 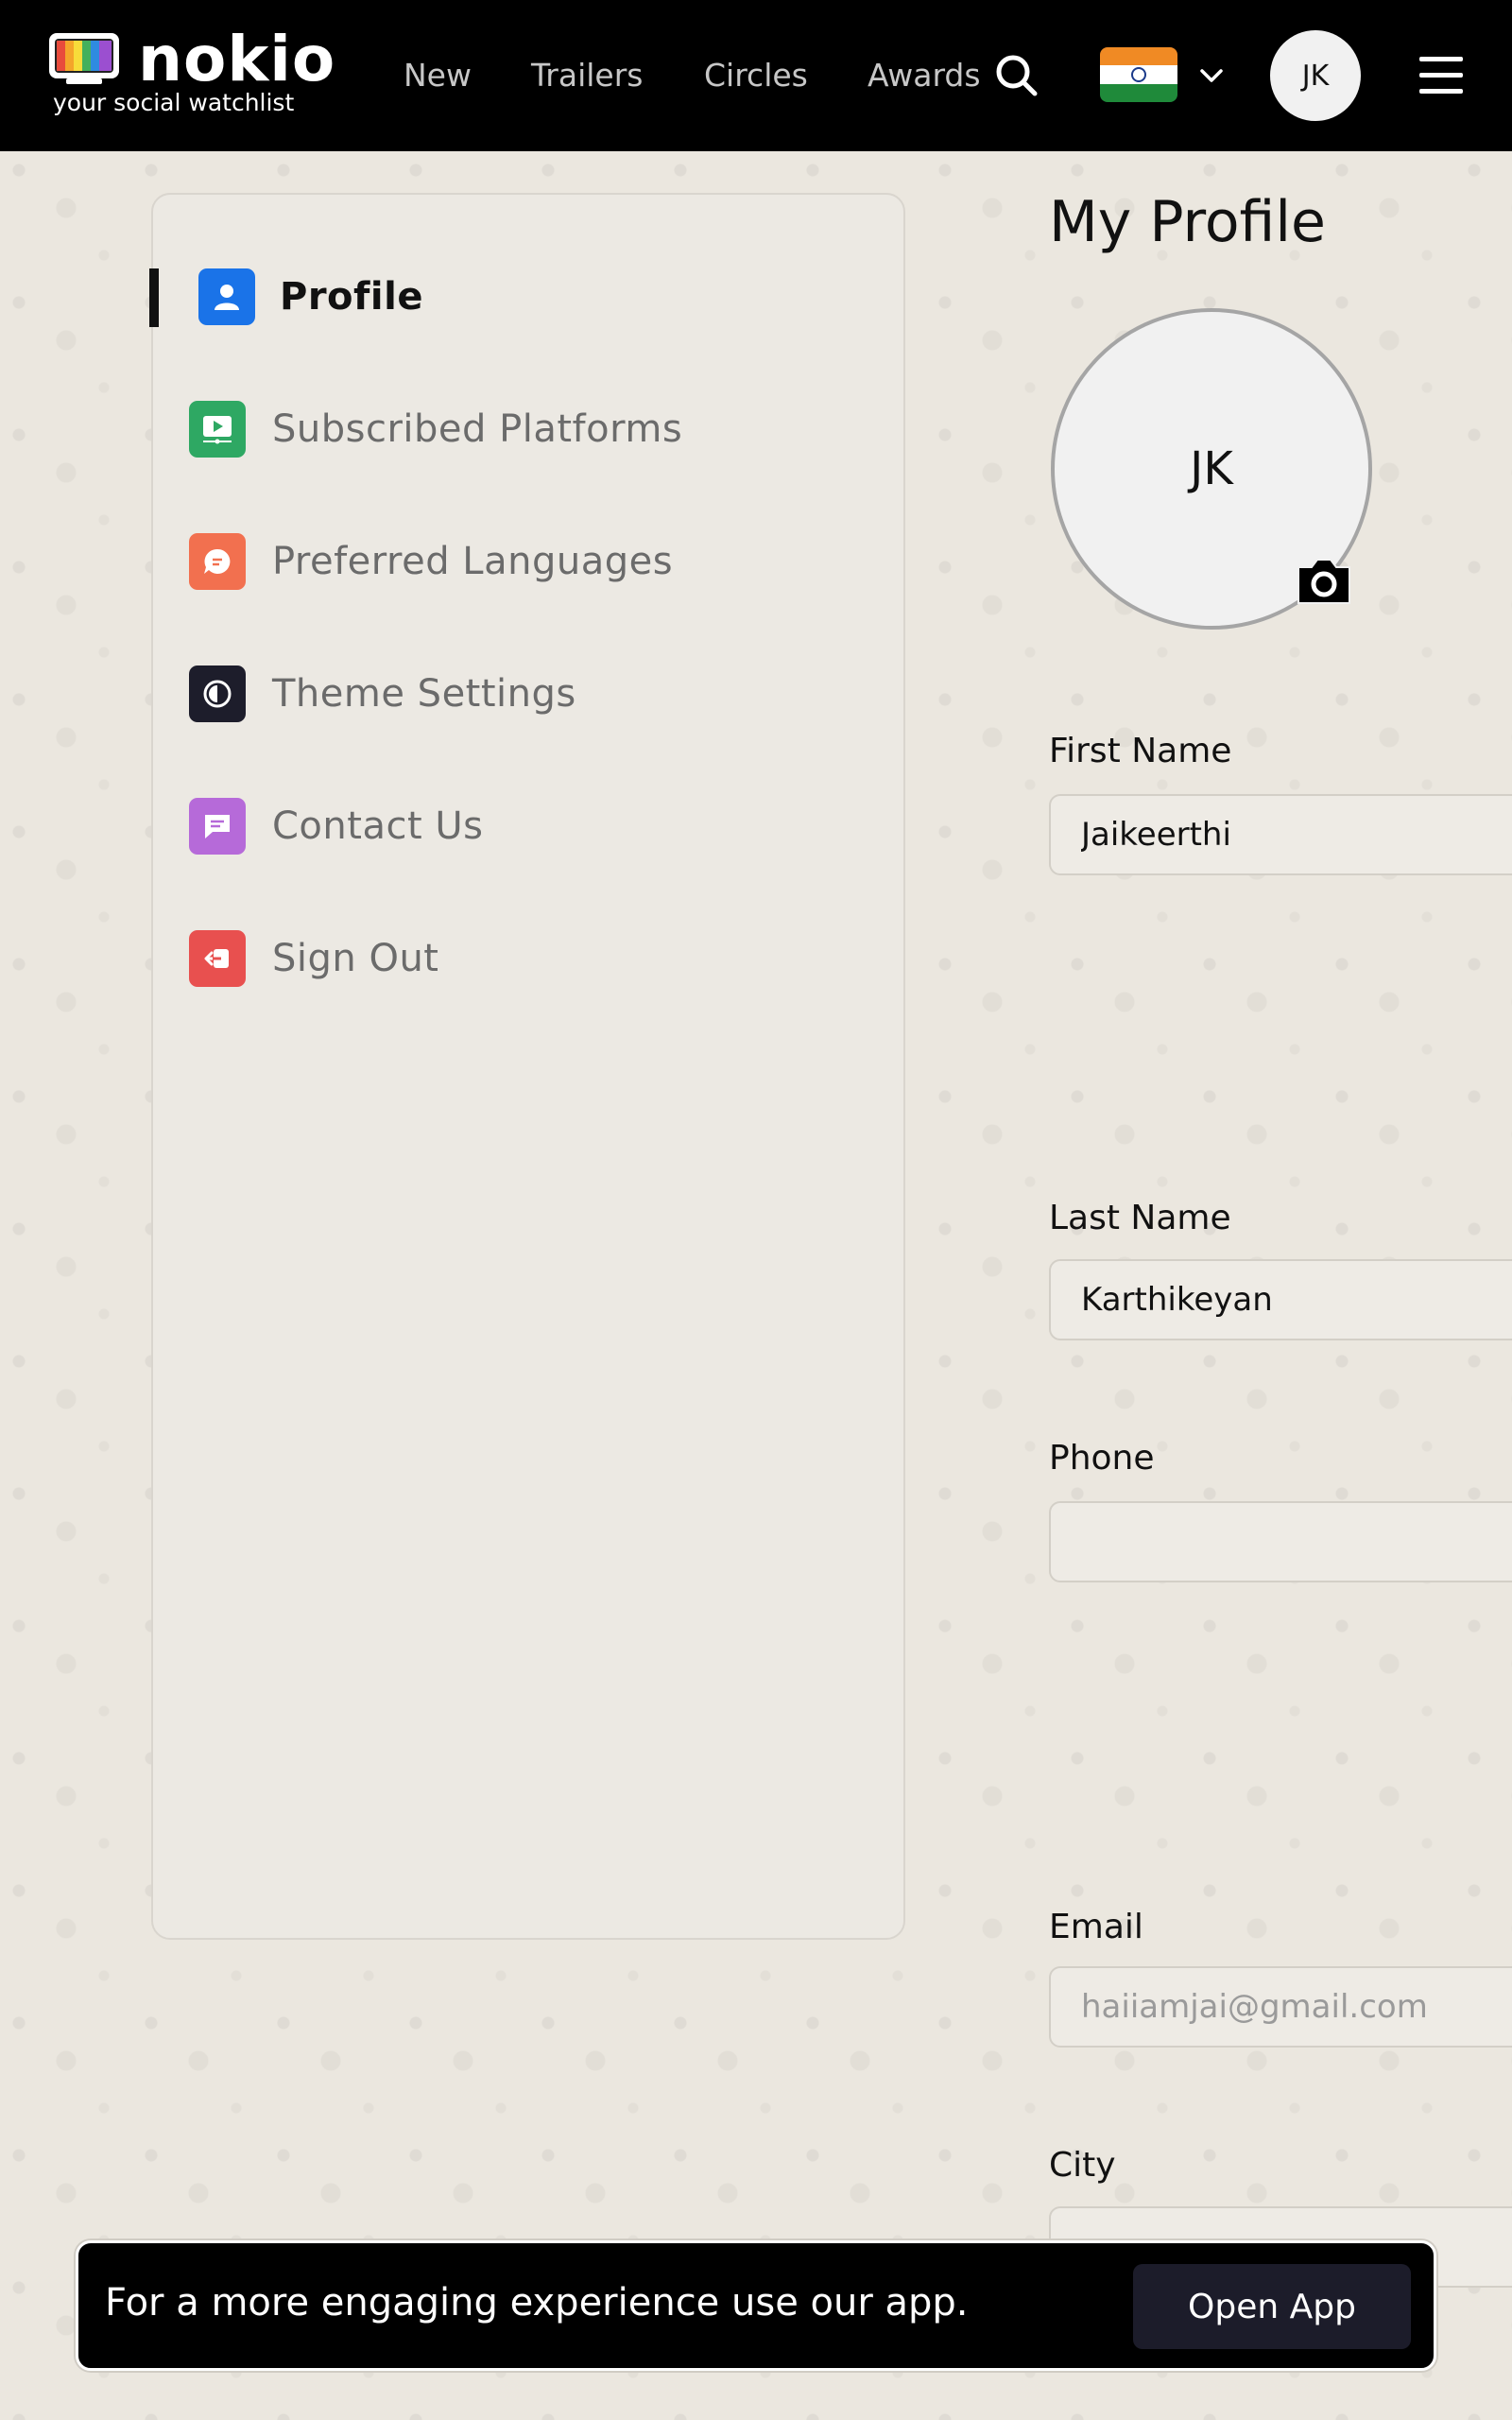 I want to click on india-flag-icon, so click(x=1138, y=74).